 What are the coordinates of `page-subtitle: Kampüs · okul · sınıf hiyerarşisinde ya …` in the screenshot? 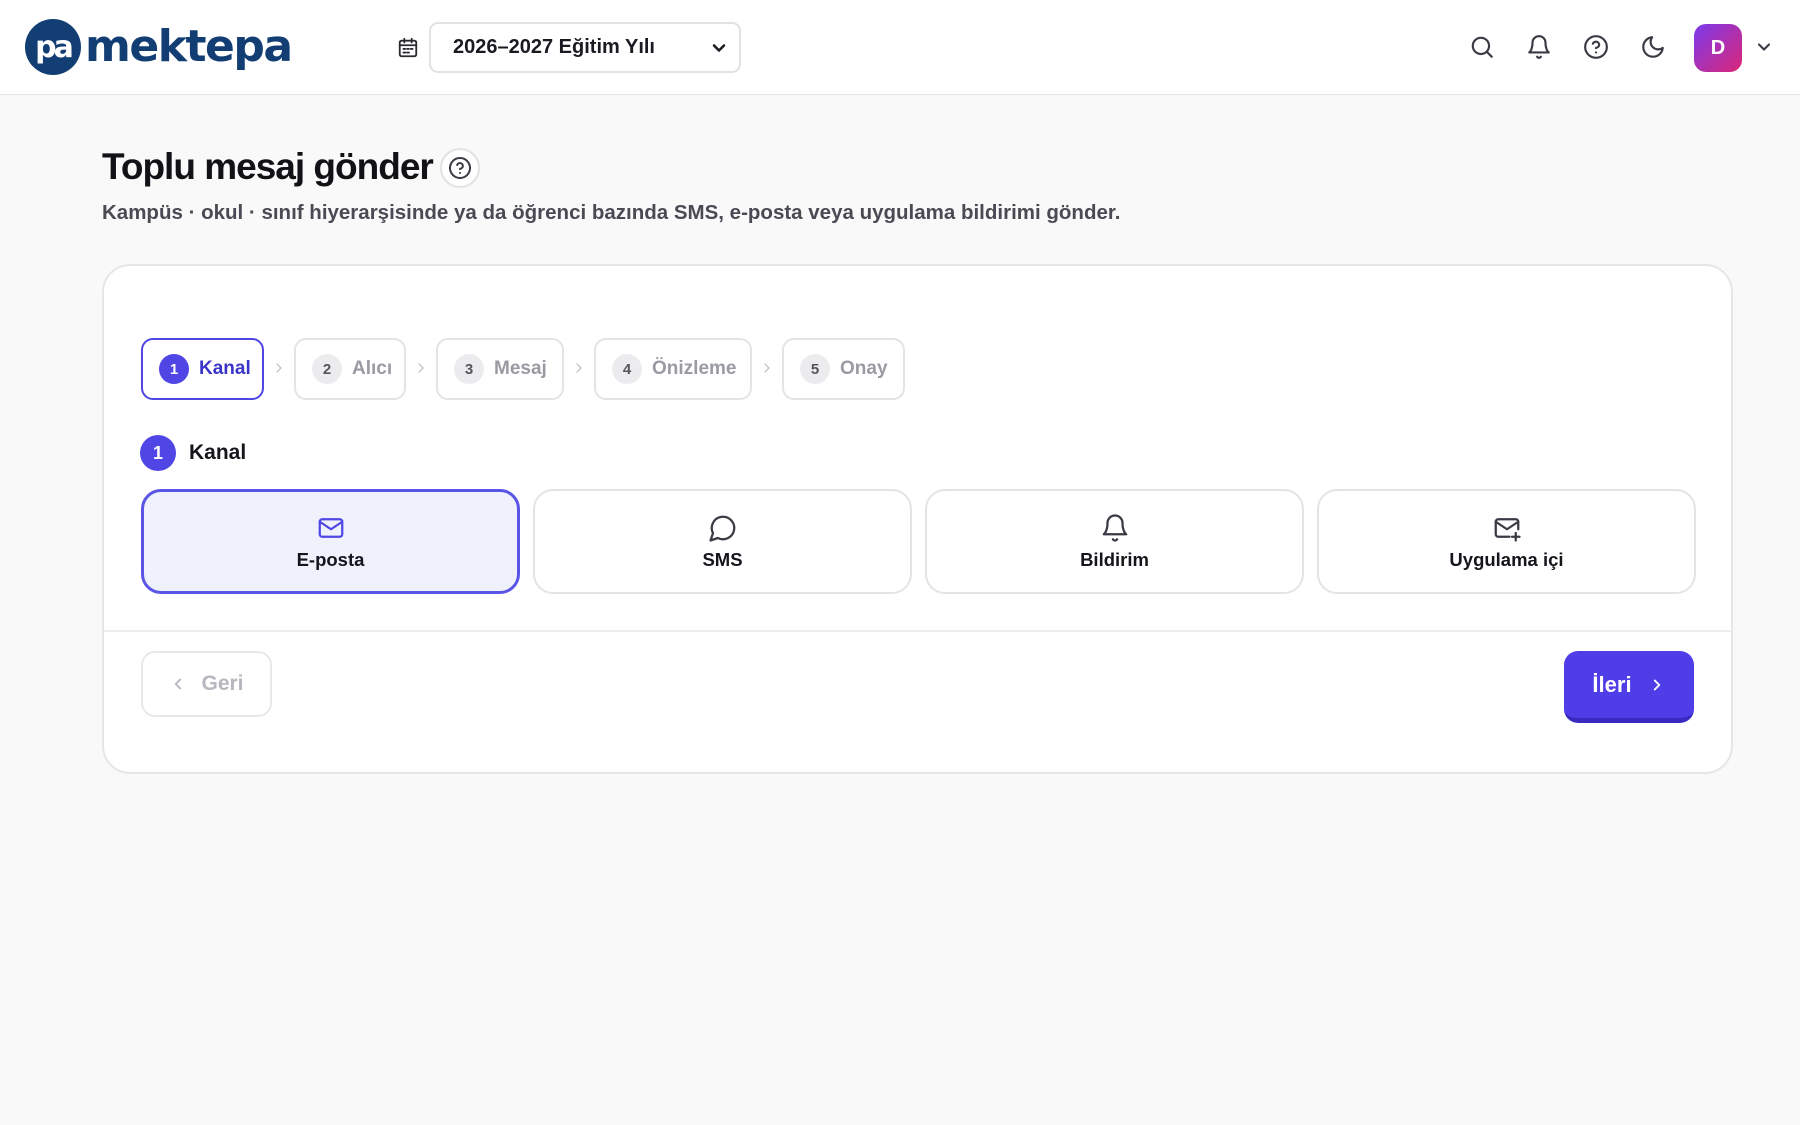 It's located at (611, 212).